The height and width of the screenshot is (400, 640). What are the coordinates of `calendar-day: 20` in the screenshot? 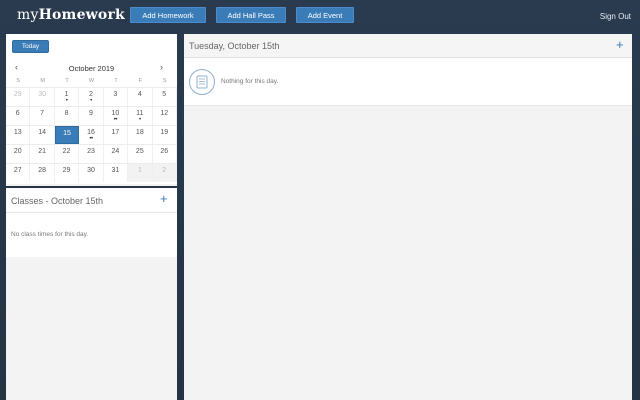 It's located at (18, 154).